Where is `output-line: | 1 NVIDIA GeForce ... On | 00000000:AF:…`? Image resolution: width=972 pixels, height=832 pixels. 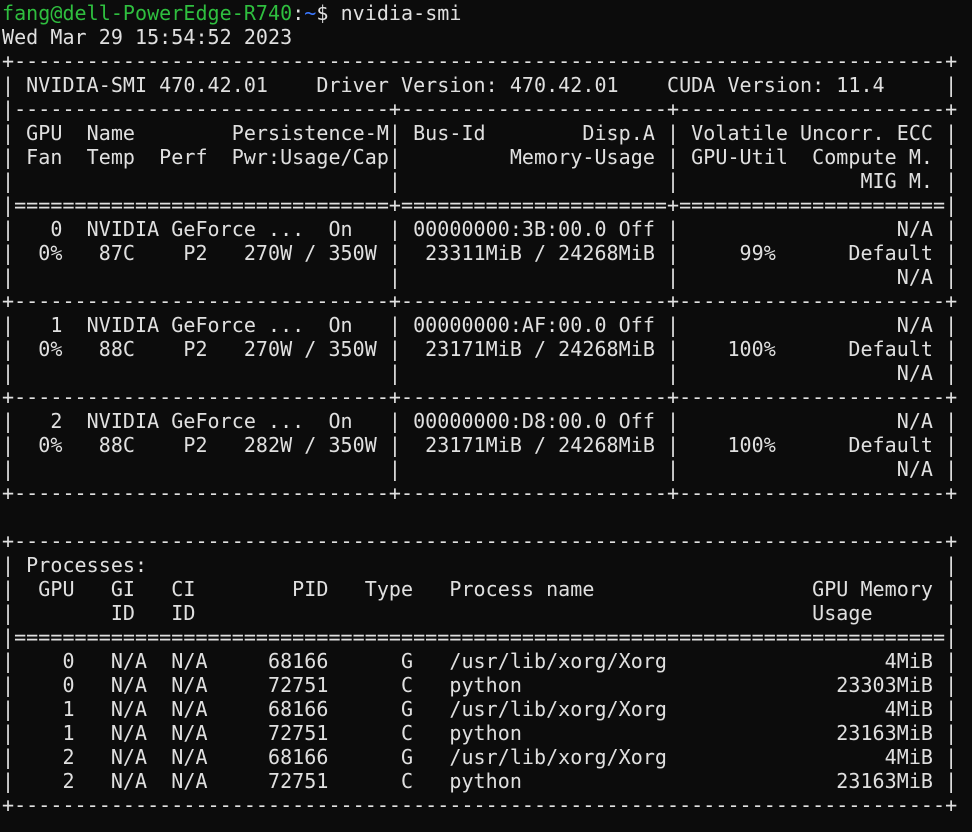
output-line: | 1 NVIDIA GeForce ... On | 00000000:AF:… is located at coordinates (480, 325).